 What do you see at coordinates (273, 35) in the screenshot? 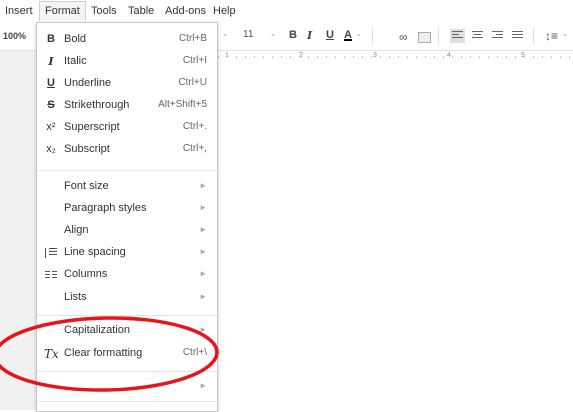
I see `font-size-dropdown-arrow-icon: -` at bounding box center [273, 35].